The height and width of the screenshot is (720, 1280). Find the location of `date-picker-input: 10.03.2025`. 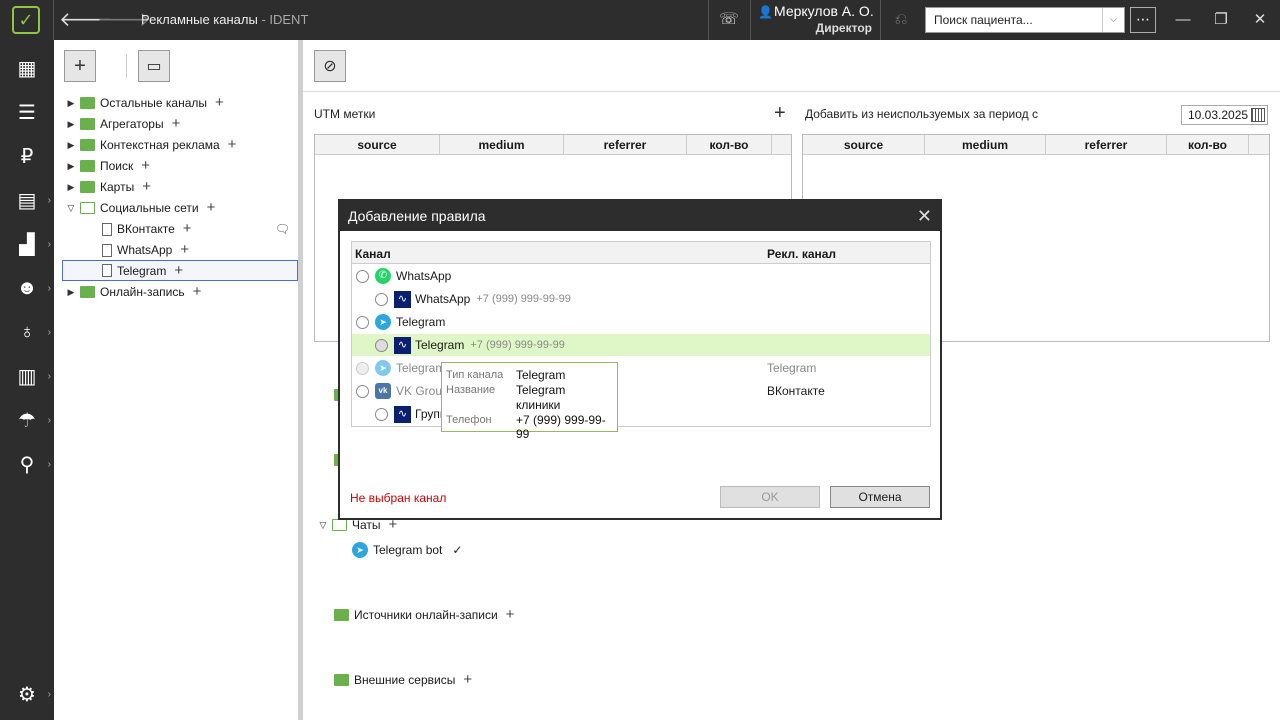

date-picker-input: 10.03.2025 is located at coordinates (1224, 115).